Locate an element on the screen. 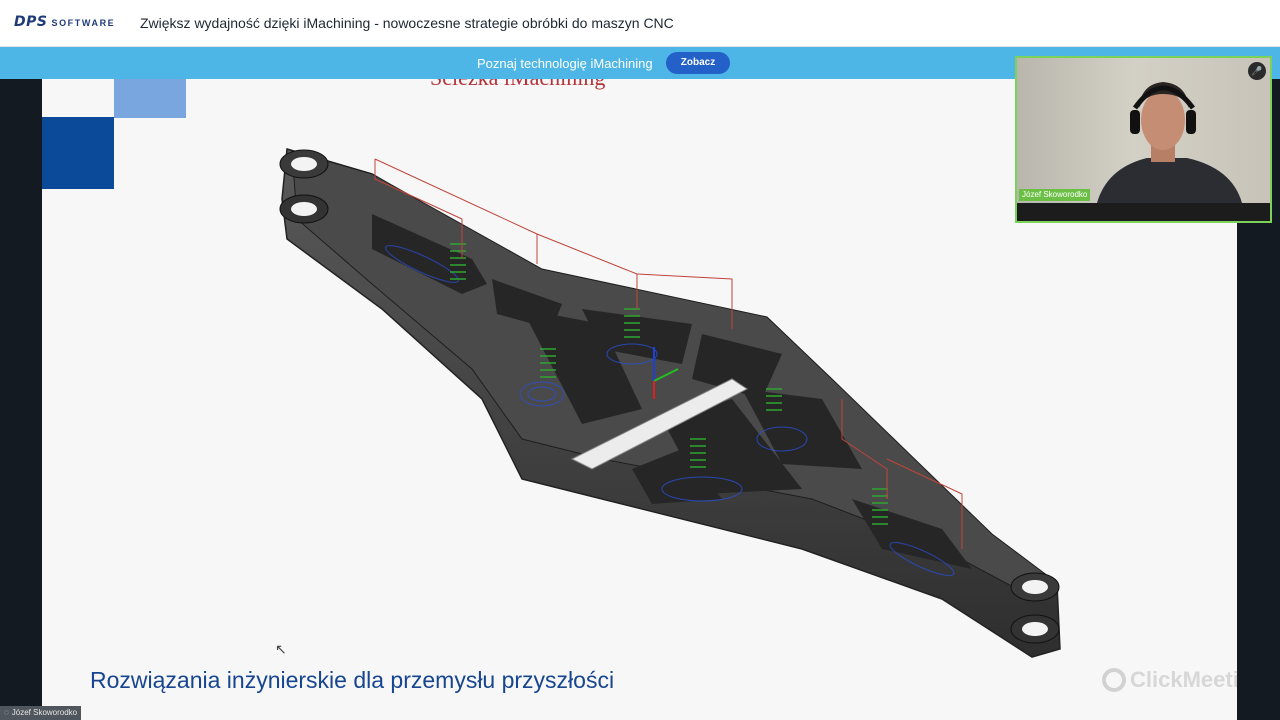 The width and height of the screenshot is (1280, 720). clickmeeting-logo-icon is located at coordinates (1114, 680).